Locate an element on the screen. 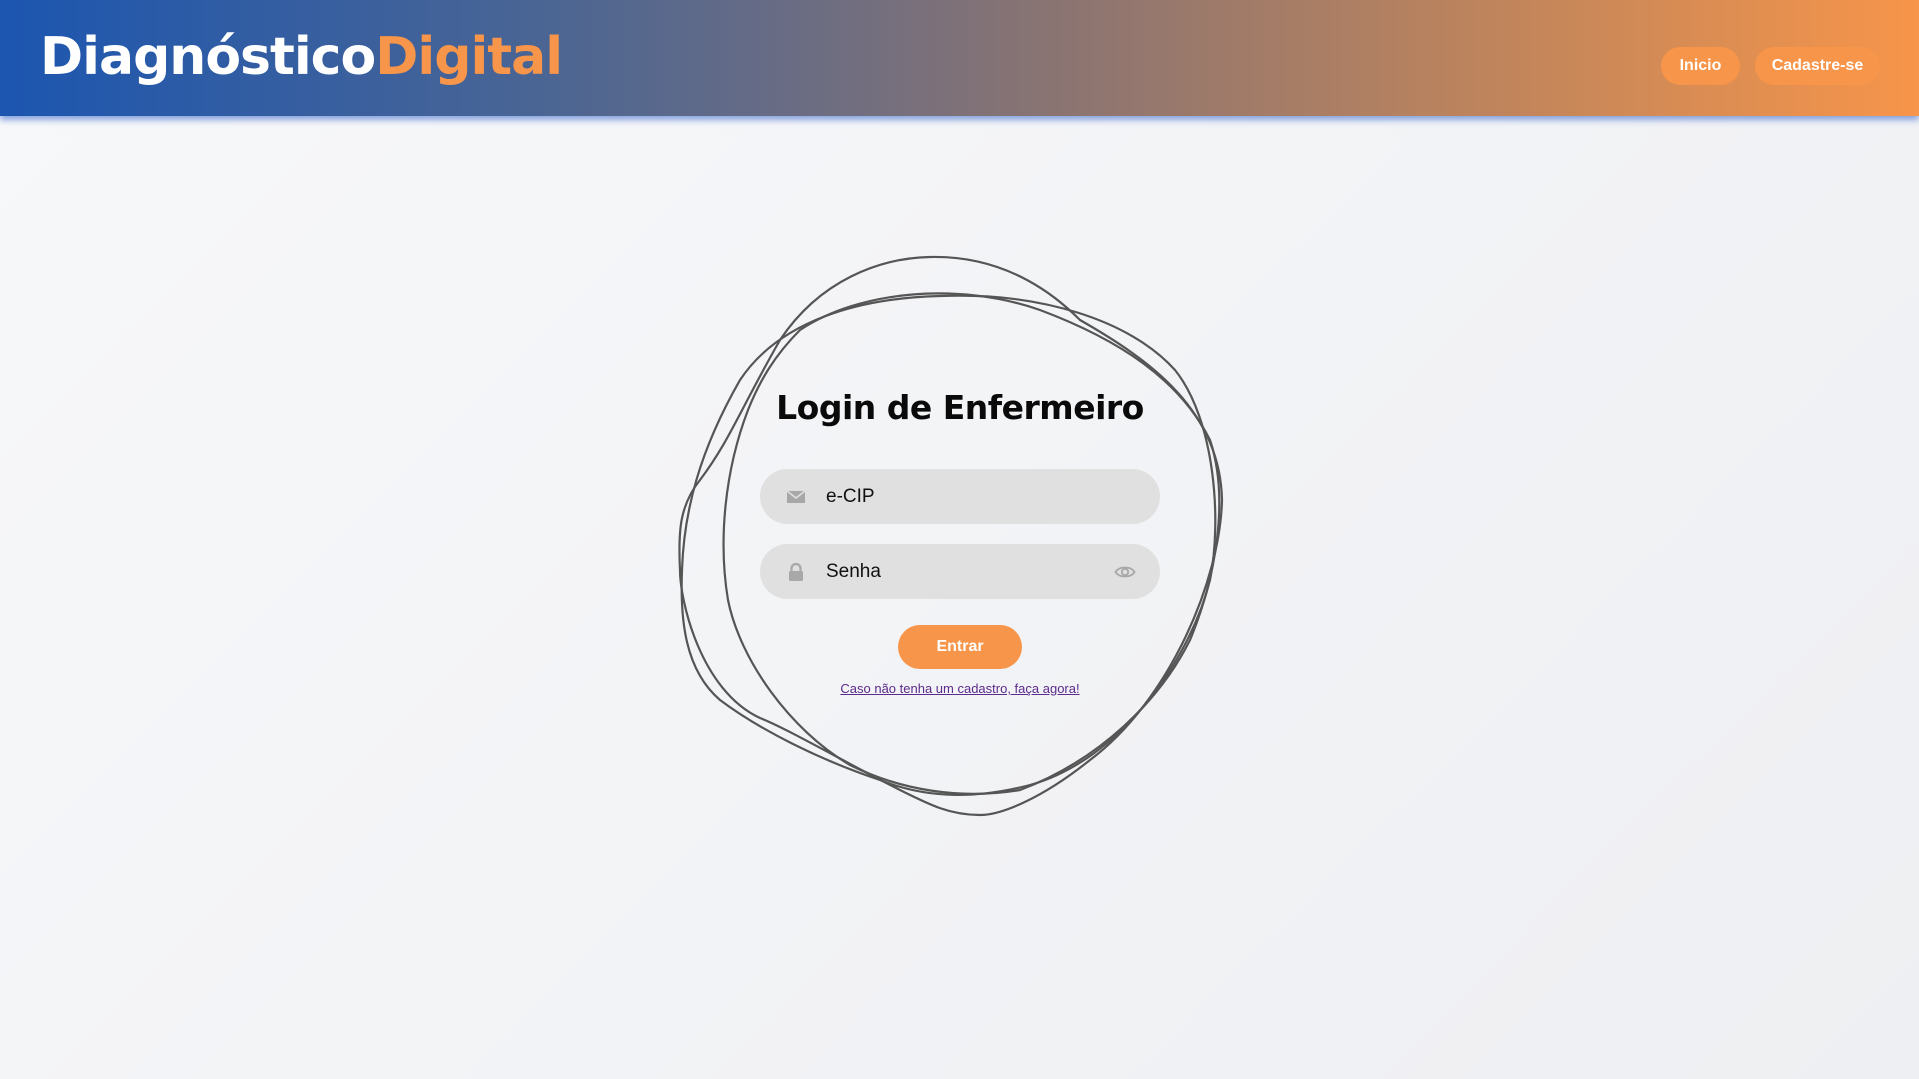  eye-icon is located at coordinates (1125, 572).